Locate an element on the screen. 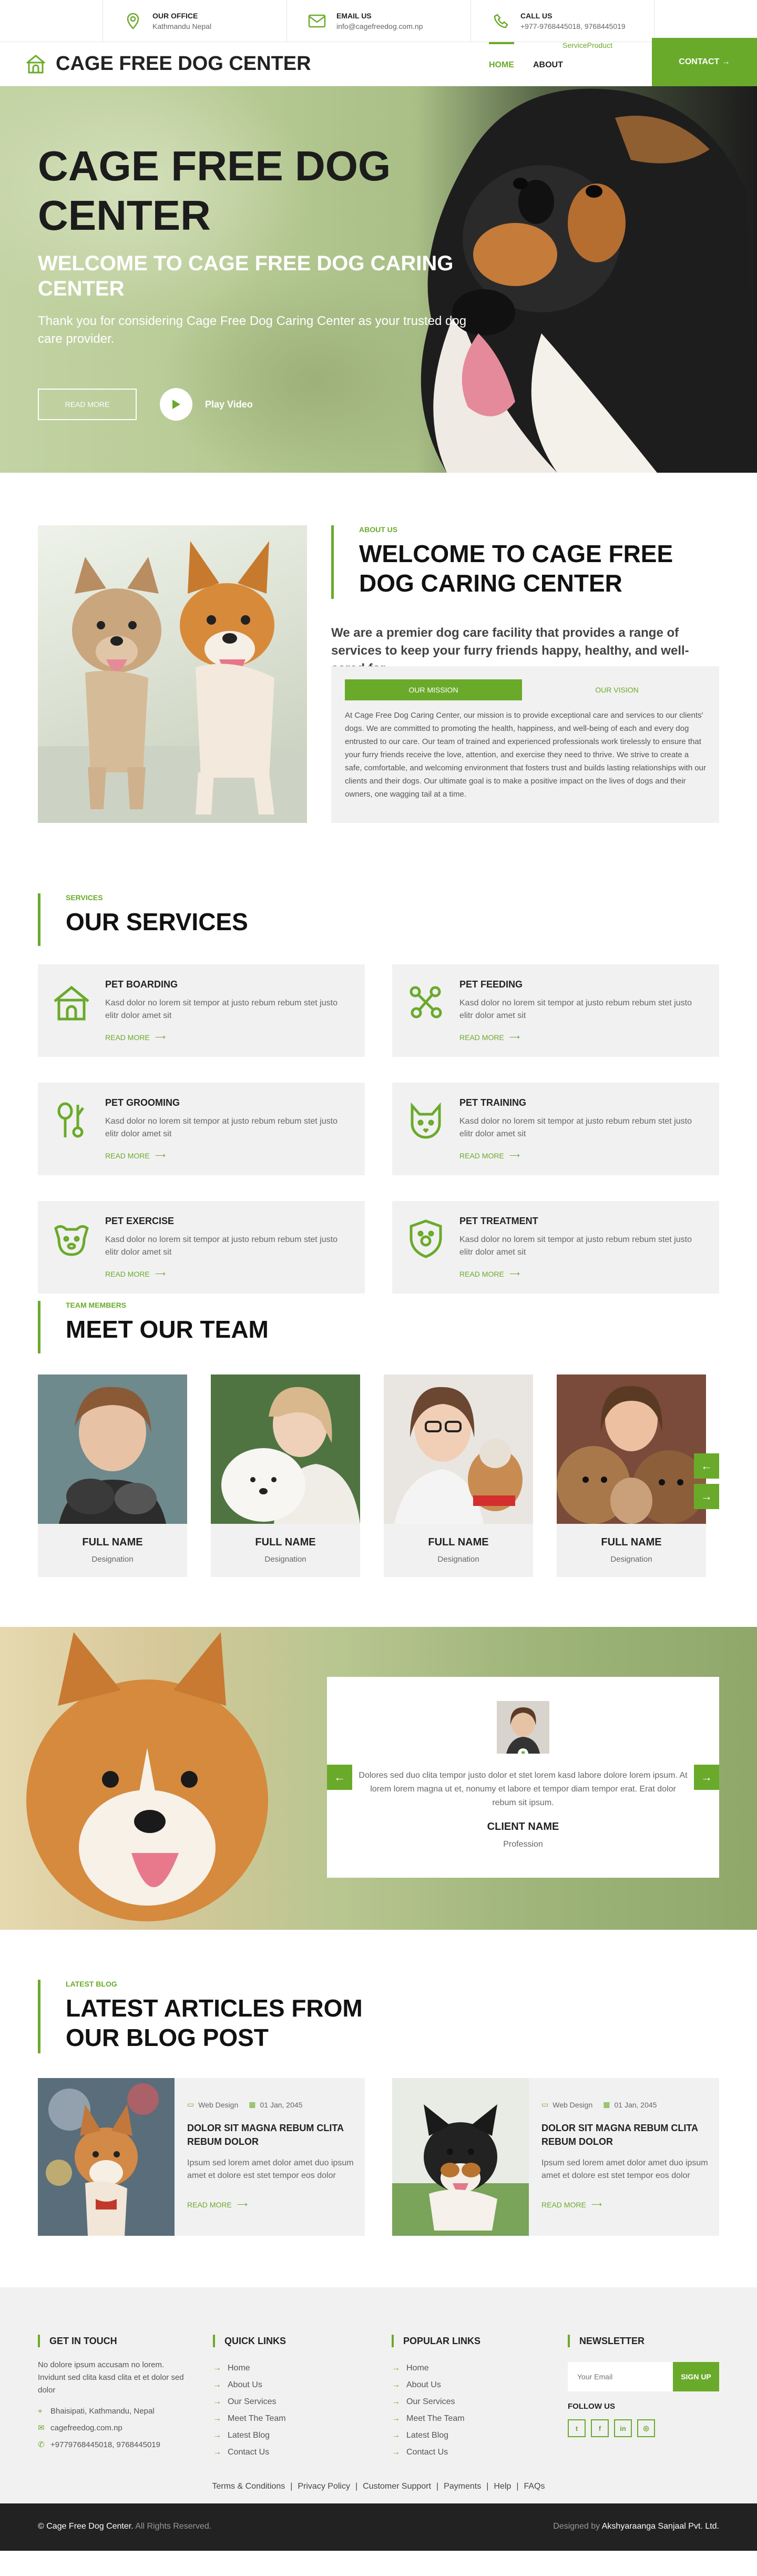 The height and width of the screenshot is (2576, 757). read-more-label: READ MORE is located at coordinates (127, 1037).